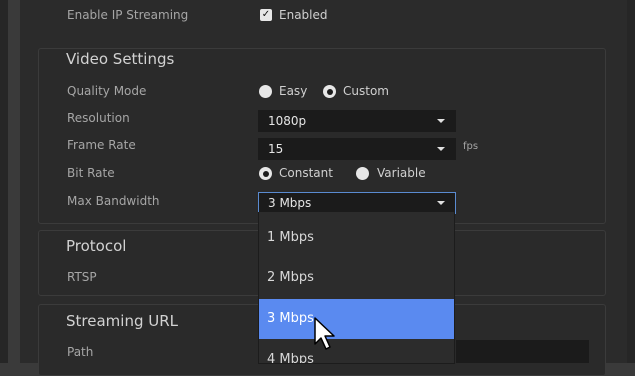  Describe the element at coordinates (107, 91) in the screenshot. I see `quality-mode-label: Quality Mode` at that location.